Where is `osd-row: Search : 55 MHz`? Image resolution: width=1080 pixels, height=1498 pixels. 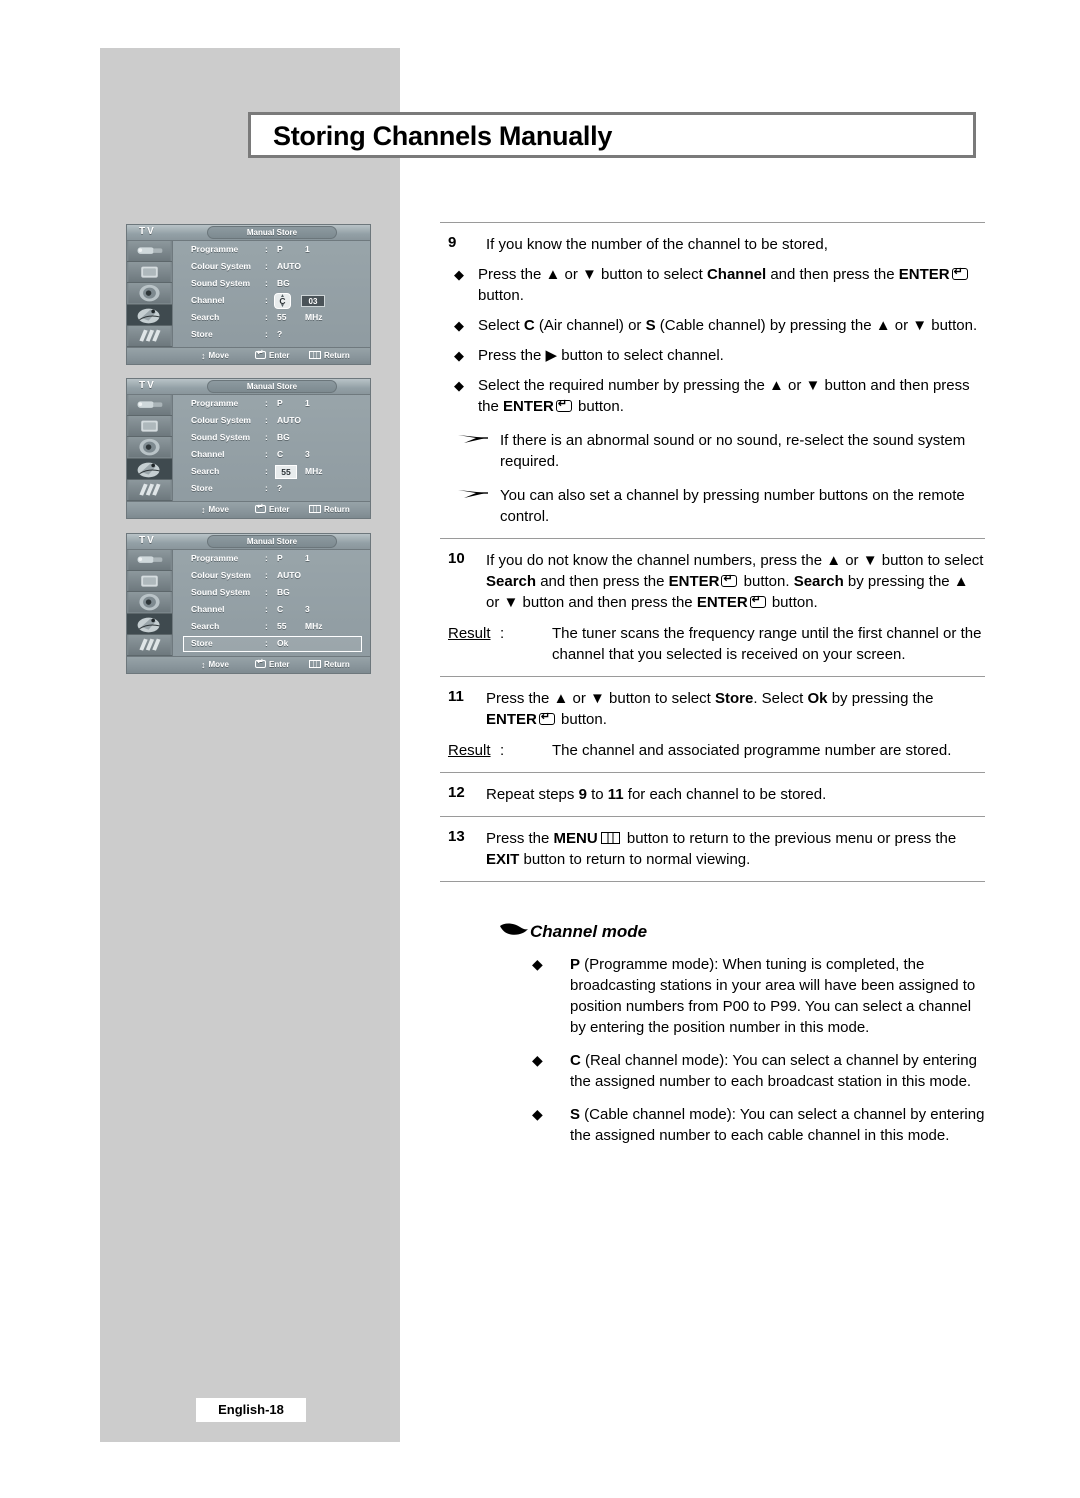 osd-row: Search : 55 MHz is located at coordinates (271, 627).